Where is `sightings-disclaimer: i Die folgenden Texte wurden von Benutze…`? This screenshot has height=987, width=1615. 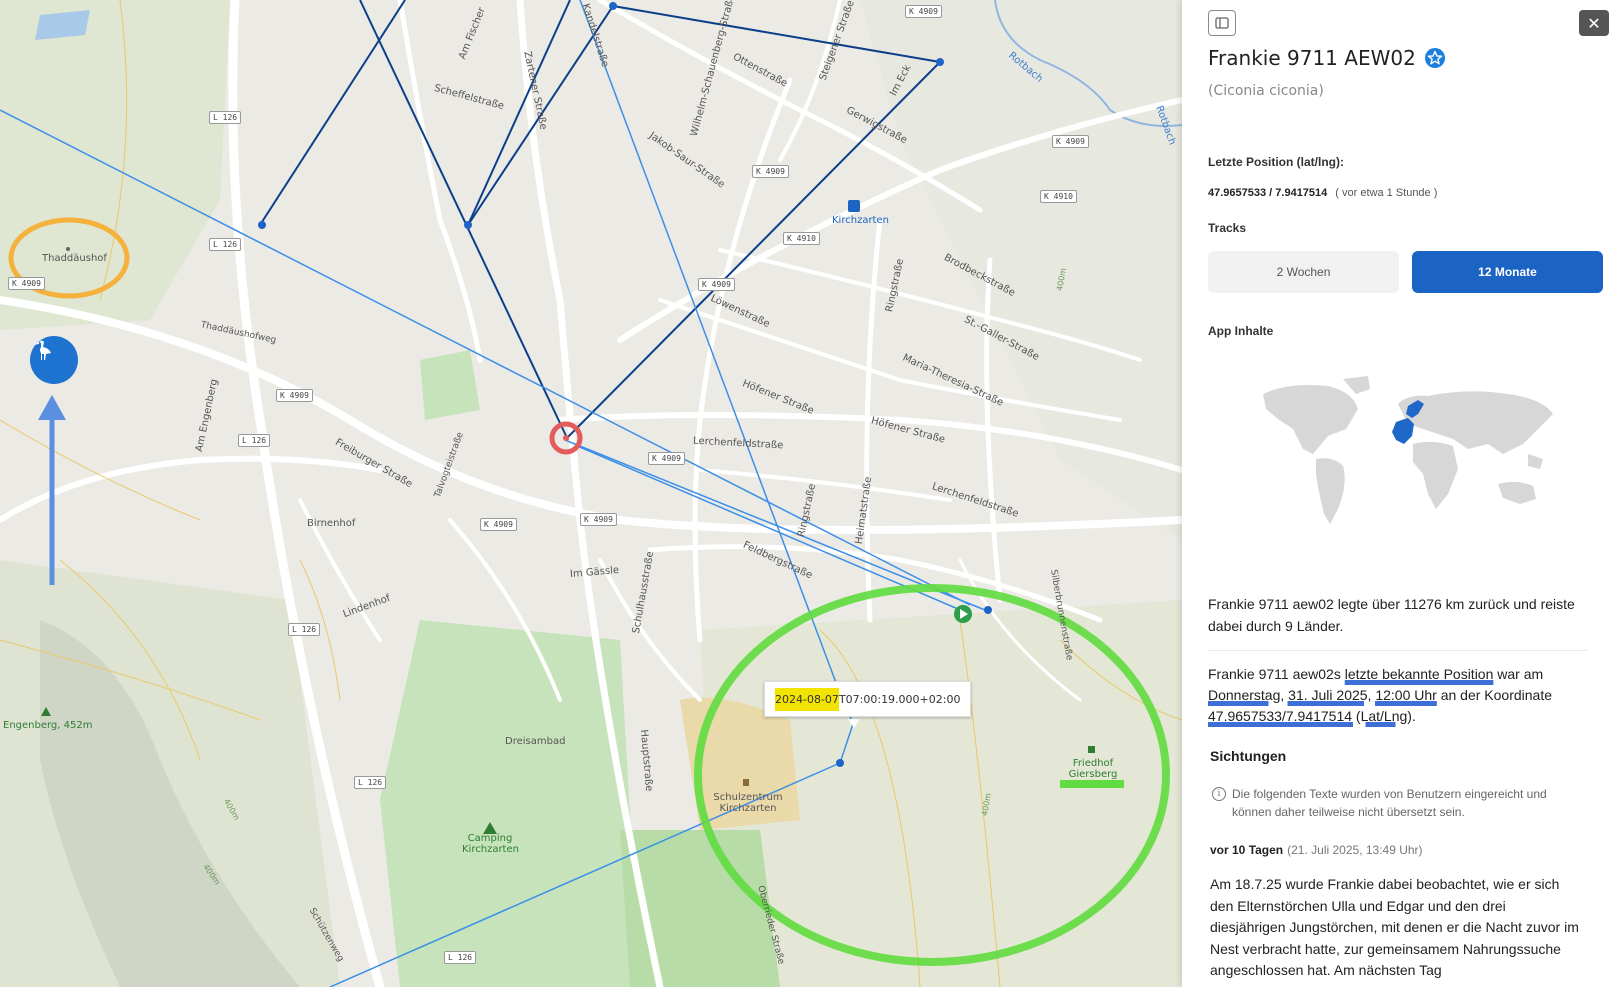 sightings-disclaimer: i Die folgenden Texte wurden von Benutze… is located at coordinates (1399, 803).